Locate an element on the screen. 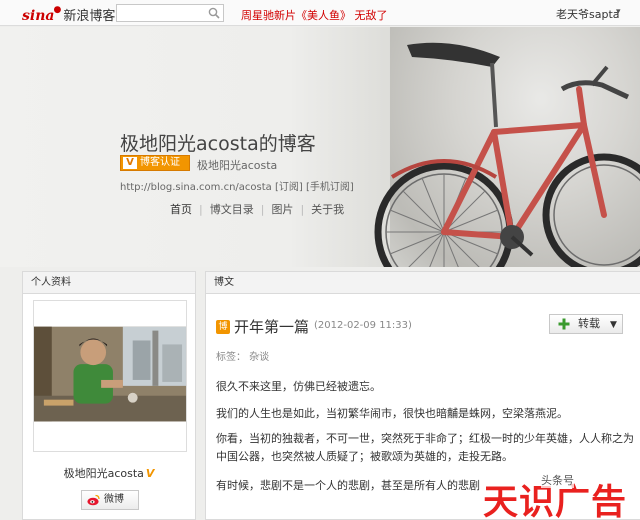 The width and height of the screenshot is (640, 520). logo-label: 新浪博客 is located at coordinates (89, 16).